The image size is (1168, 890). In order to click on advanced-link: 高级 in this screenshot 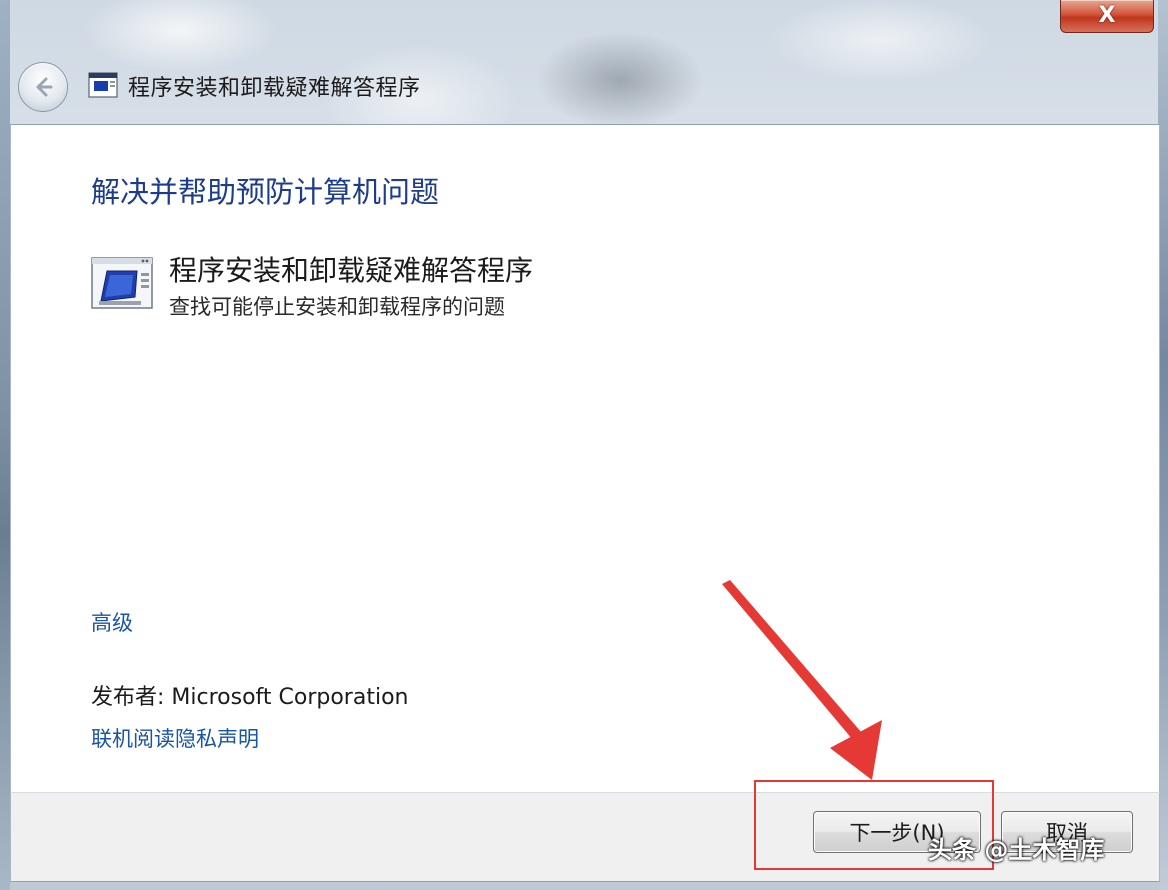, I will do `click(112, 622)`.